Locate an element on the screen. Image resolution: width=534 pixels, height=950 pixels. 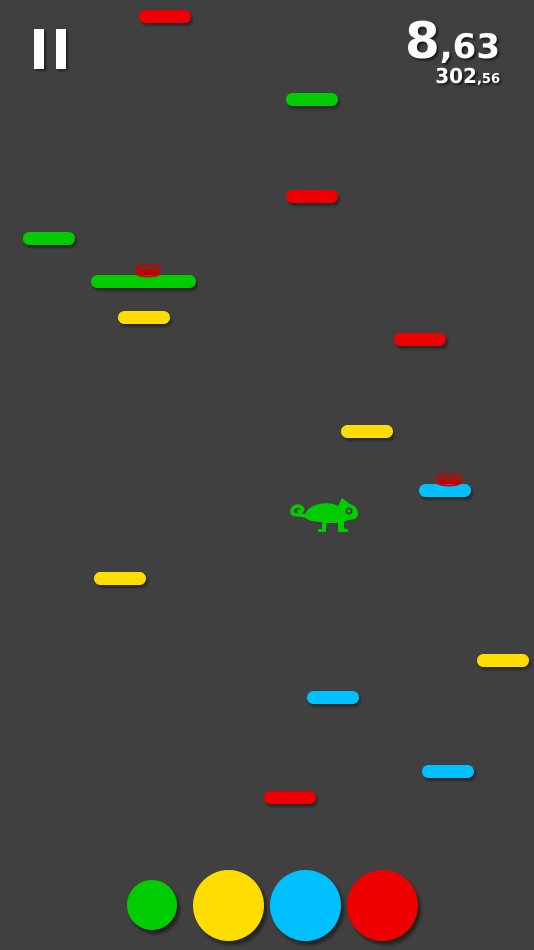
color-button-red is located at coordinates (382, 905).